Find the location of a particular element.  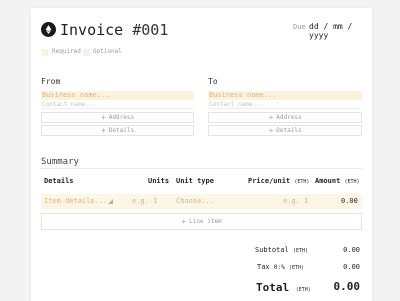

col-details-header: Details is located at coordinates (59, 181).